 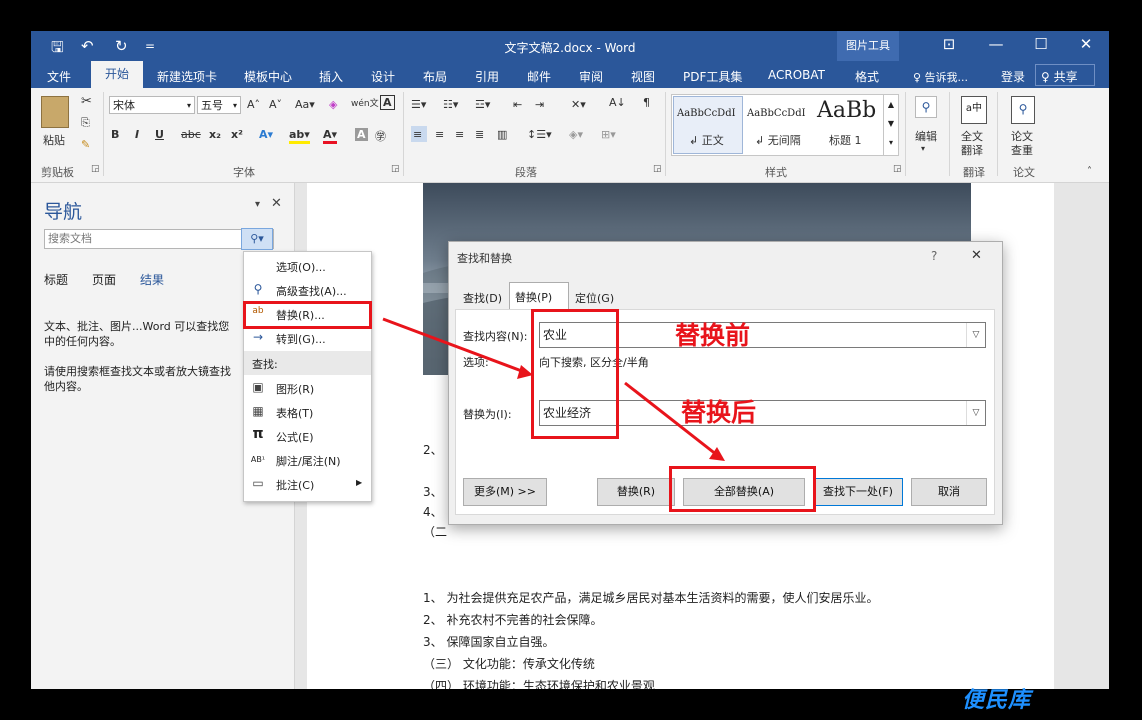 I want to click on annotation-arrows, so click(x=553, y=389).